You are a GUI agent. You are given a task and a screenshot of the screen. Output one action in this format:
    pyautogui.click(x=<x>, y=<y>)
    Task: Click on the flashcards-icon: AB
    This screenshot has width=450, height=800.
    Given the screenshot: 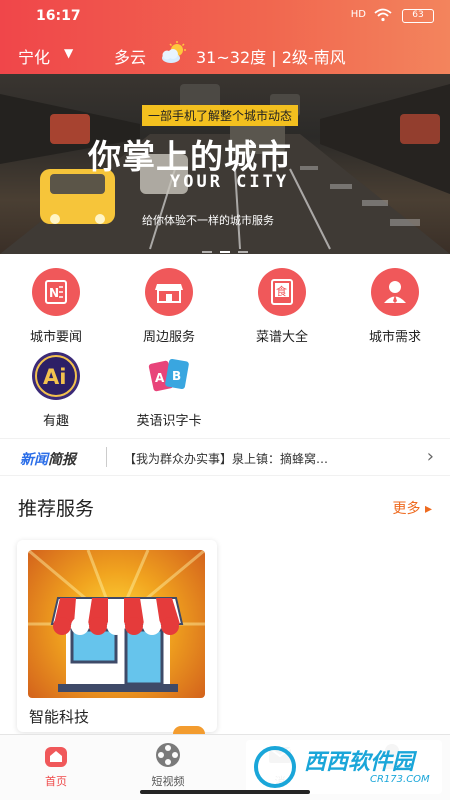 What is the action you would take?
    pyautogui.click(x=169, y=376)
    